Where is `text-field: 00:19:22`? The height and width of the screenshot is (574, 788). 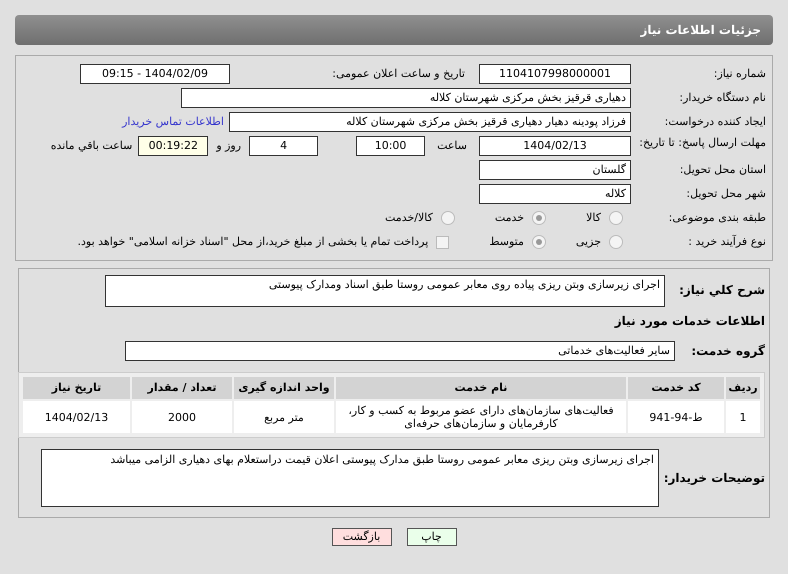 text-field: 00:19:22 is located at coordinates (173, 146).